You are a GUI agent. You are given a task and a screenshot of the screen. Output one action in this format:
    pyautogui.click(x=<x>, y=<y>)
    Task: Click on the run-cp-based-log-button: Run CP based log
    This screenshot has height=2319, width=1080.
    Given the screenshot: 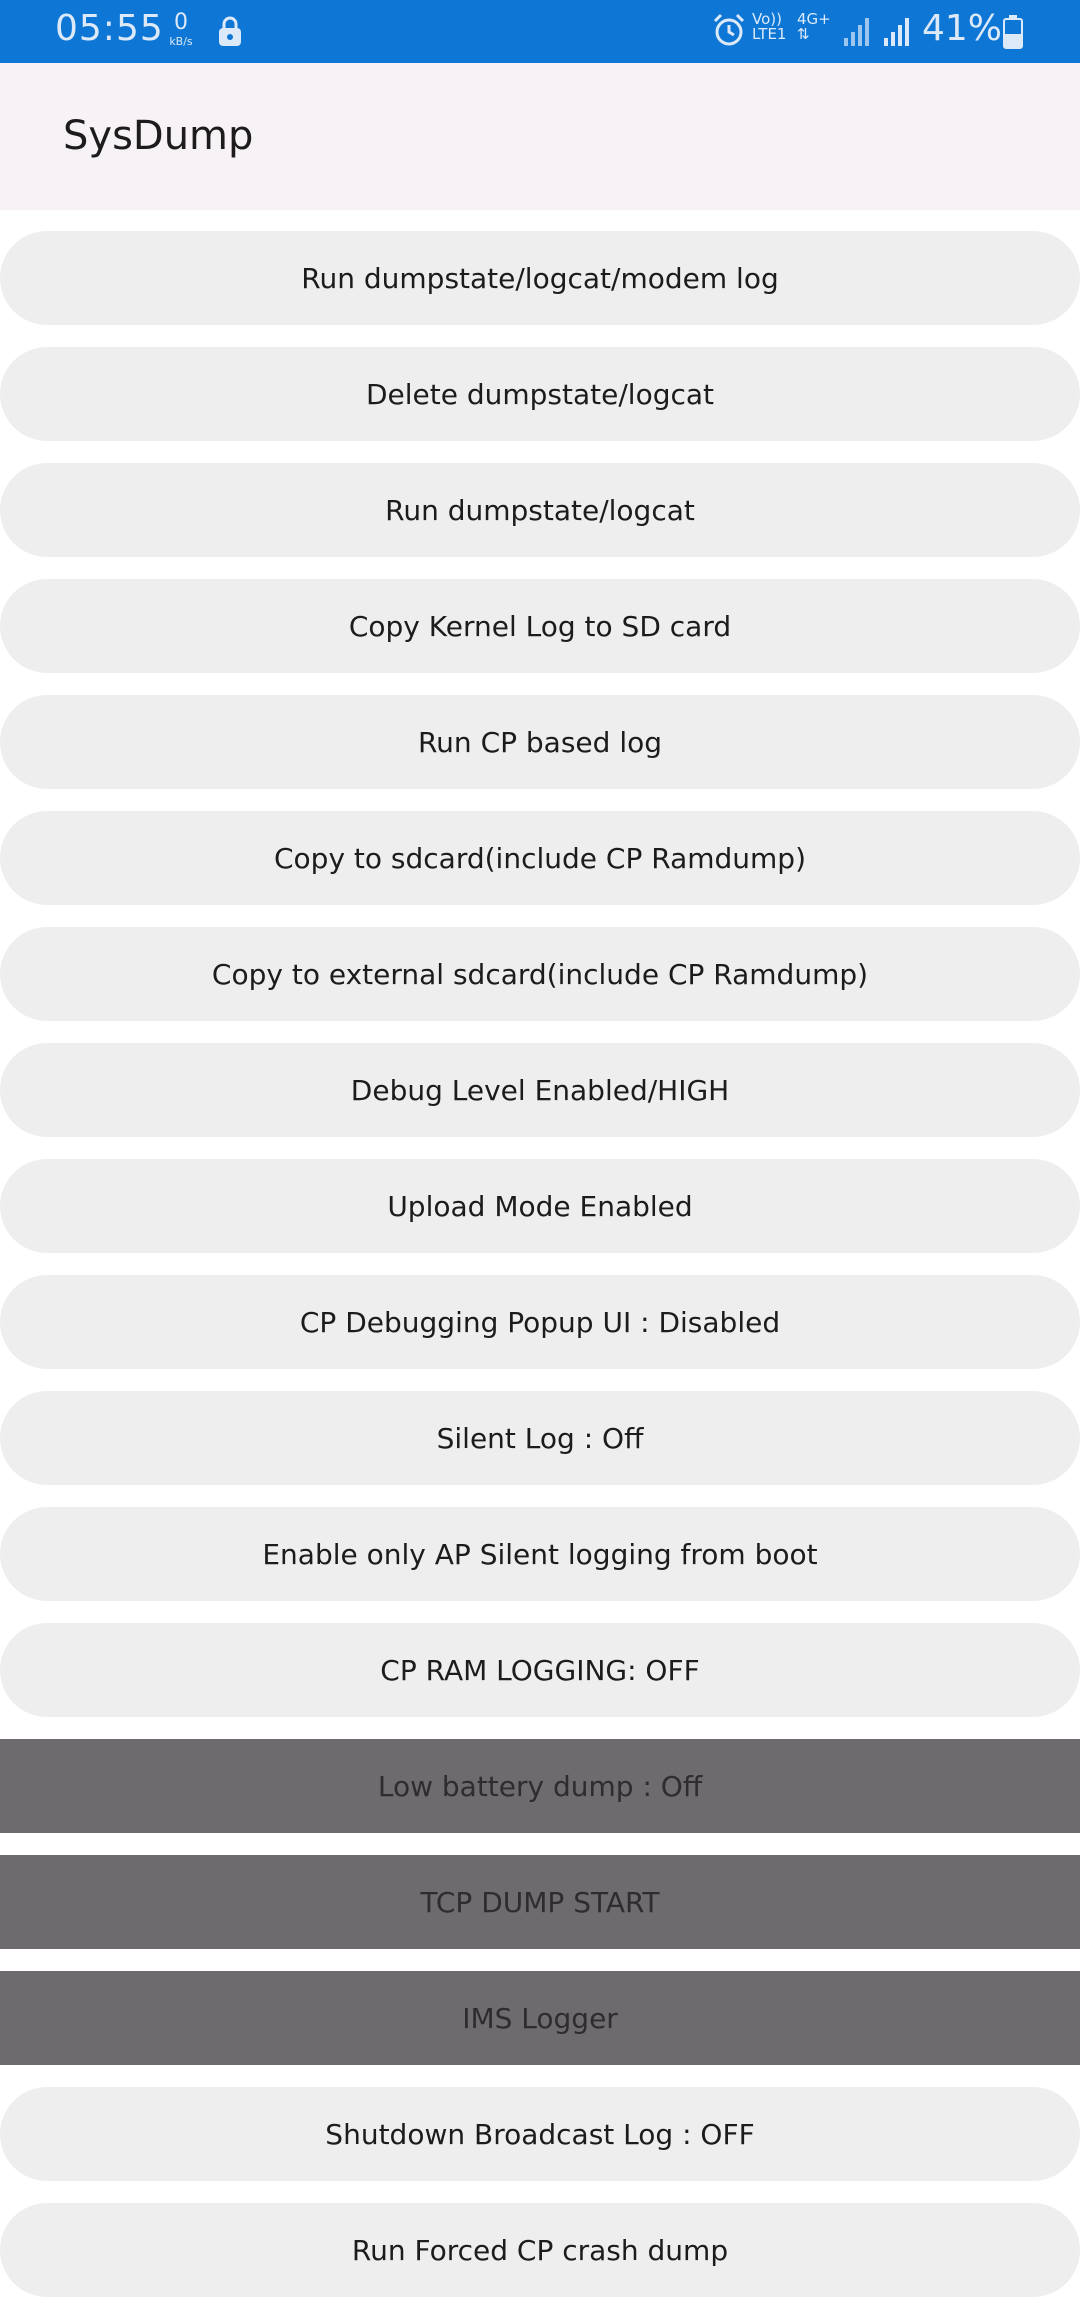 What is the action you would take?
    pyautogui.click(x=540, y=742)
    